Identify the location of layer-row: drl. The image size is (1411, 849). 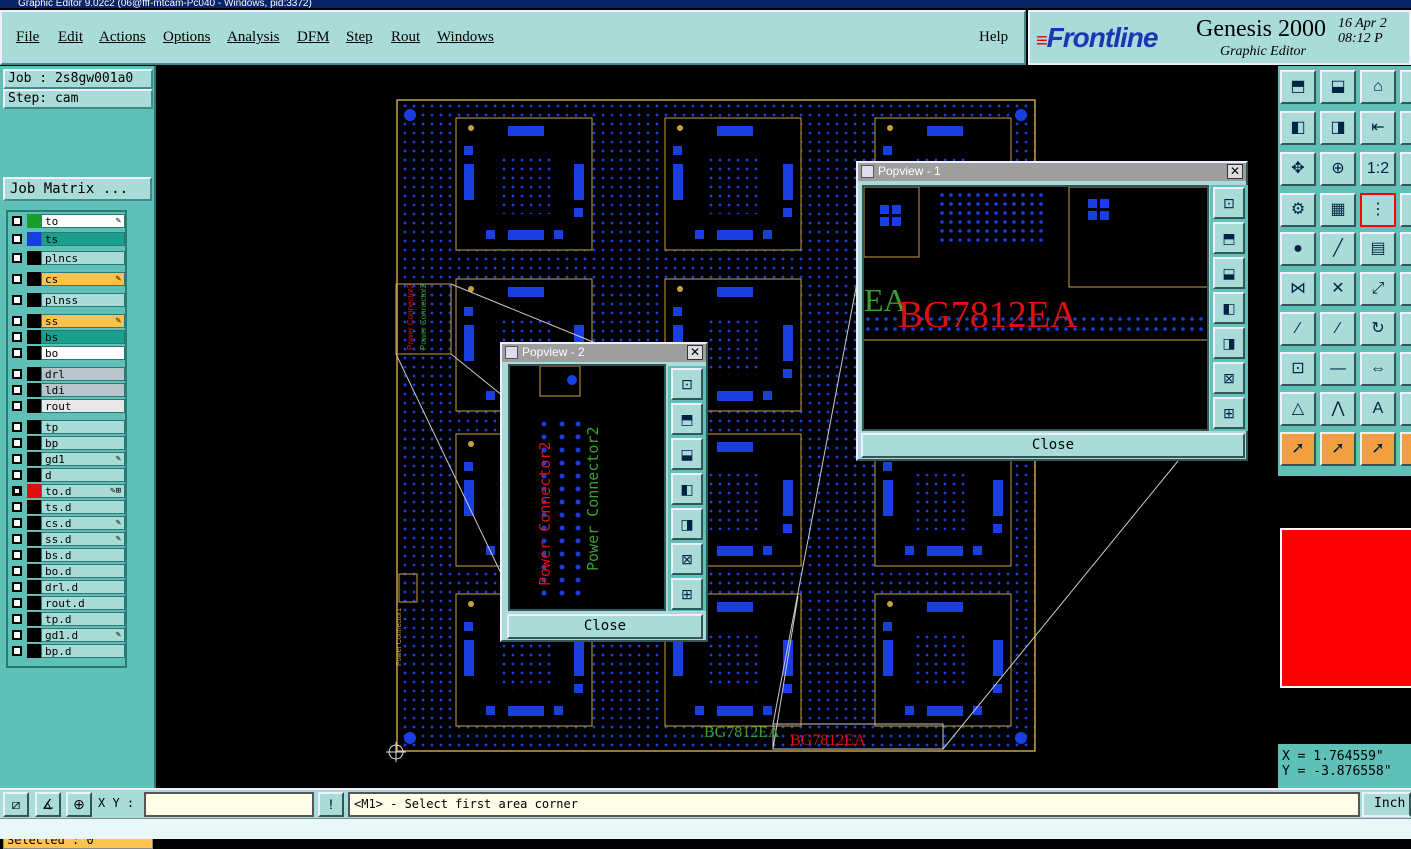
(66, 374).